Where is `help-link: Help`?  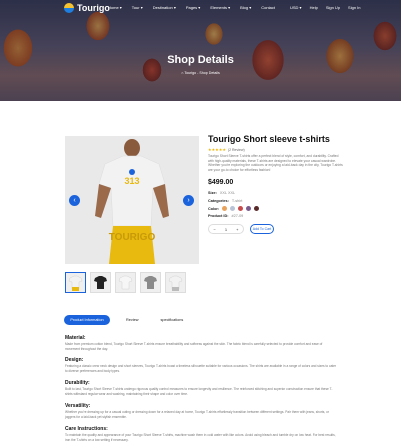 help-link: Help is located at coordinates (314, 7).